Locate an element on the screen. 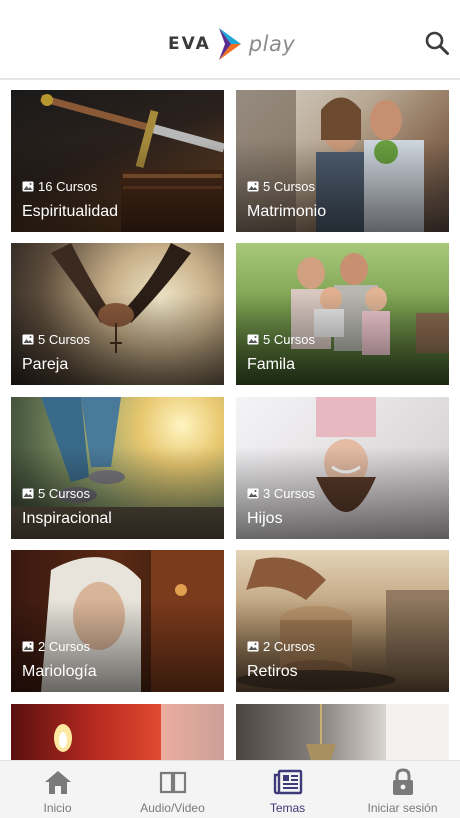 The width and height of the screenshot is (460, 818). logo-chevron-icon is located at coordinates (229, 44).